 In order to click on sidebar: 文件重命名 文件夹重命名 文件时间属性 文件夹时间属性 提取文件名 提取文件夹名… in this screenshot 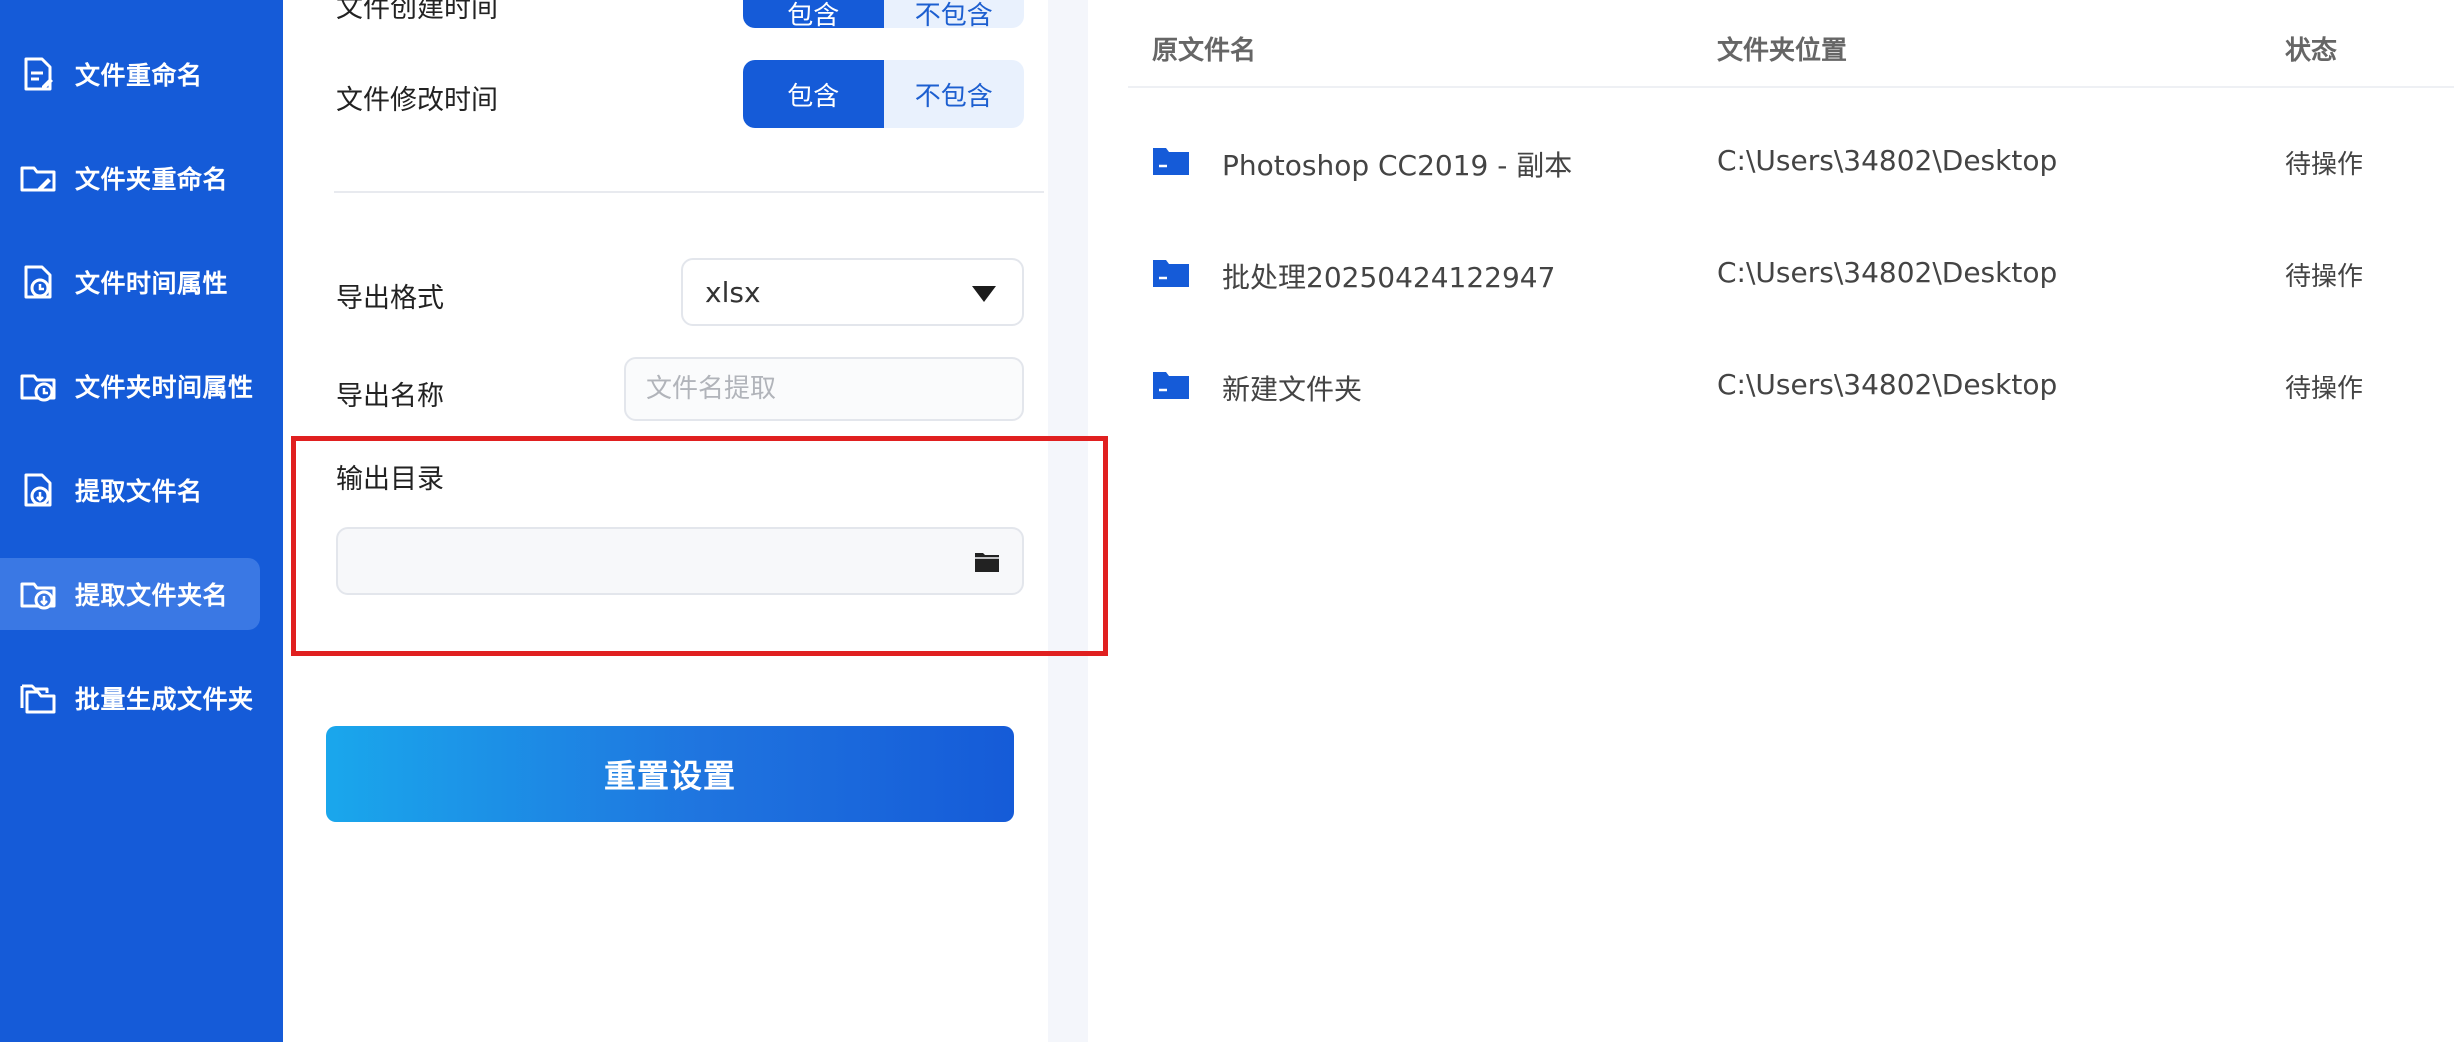, I will do `click(141, 521)`.